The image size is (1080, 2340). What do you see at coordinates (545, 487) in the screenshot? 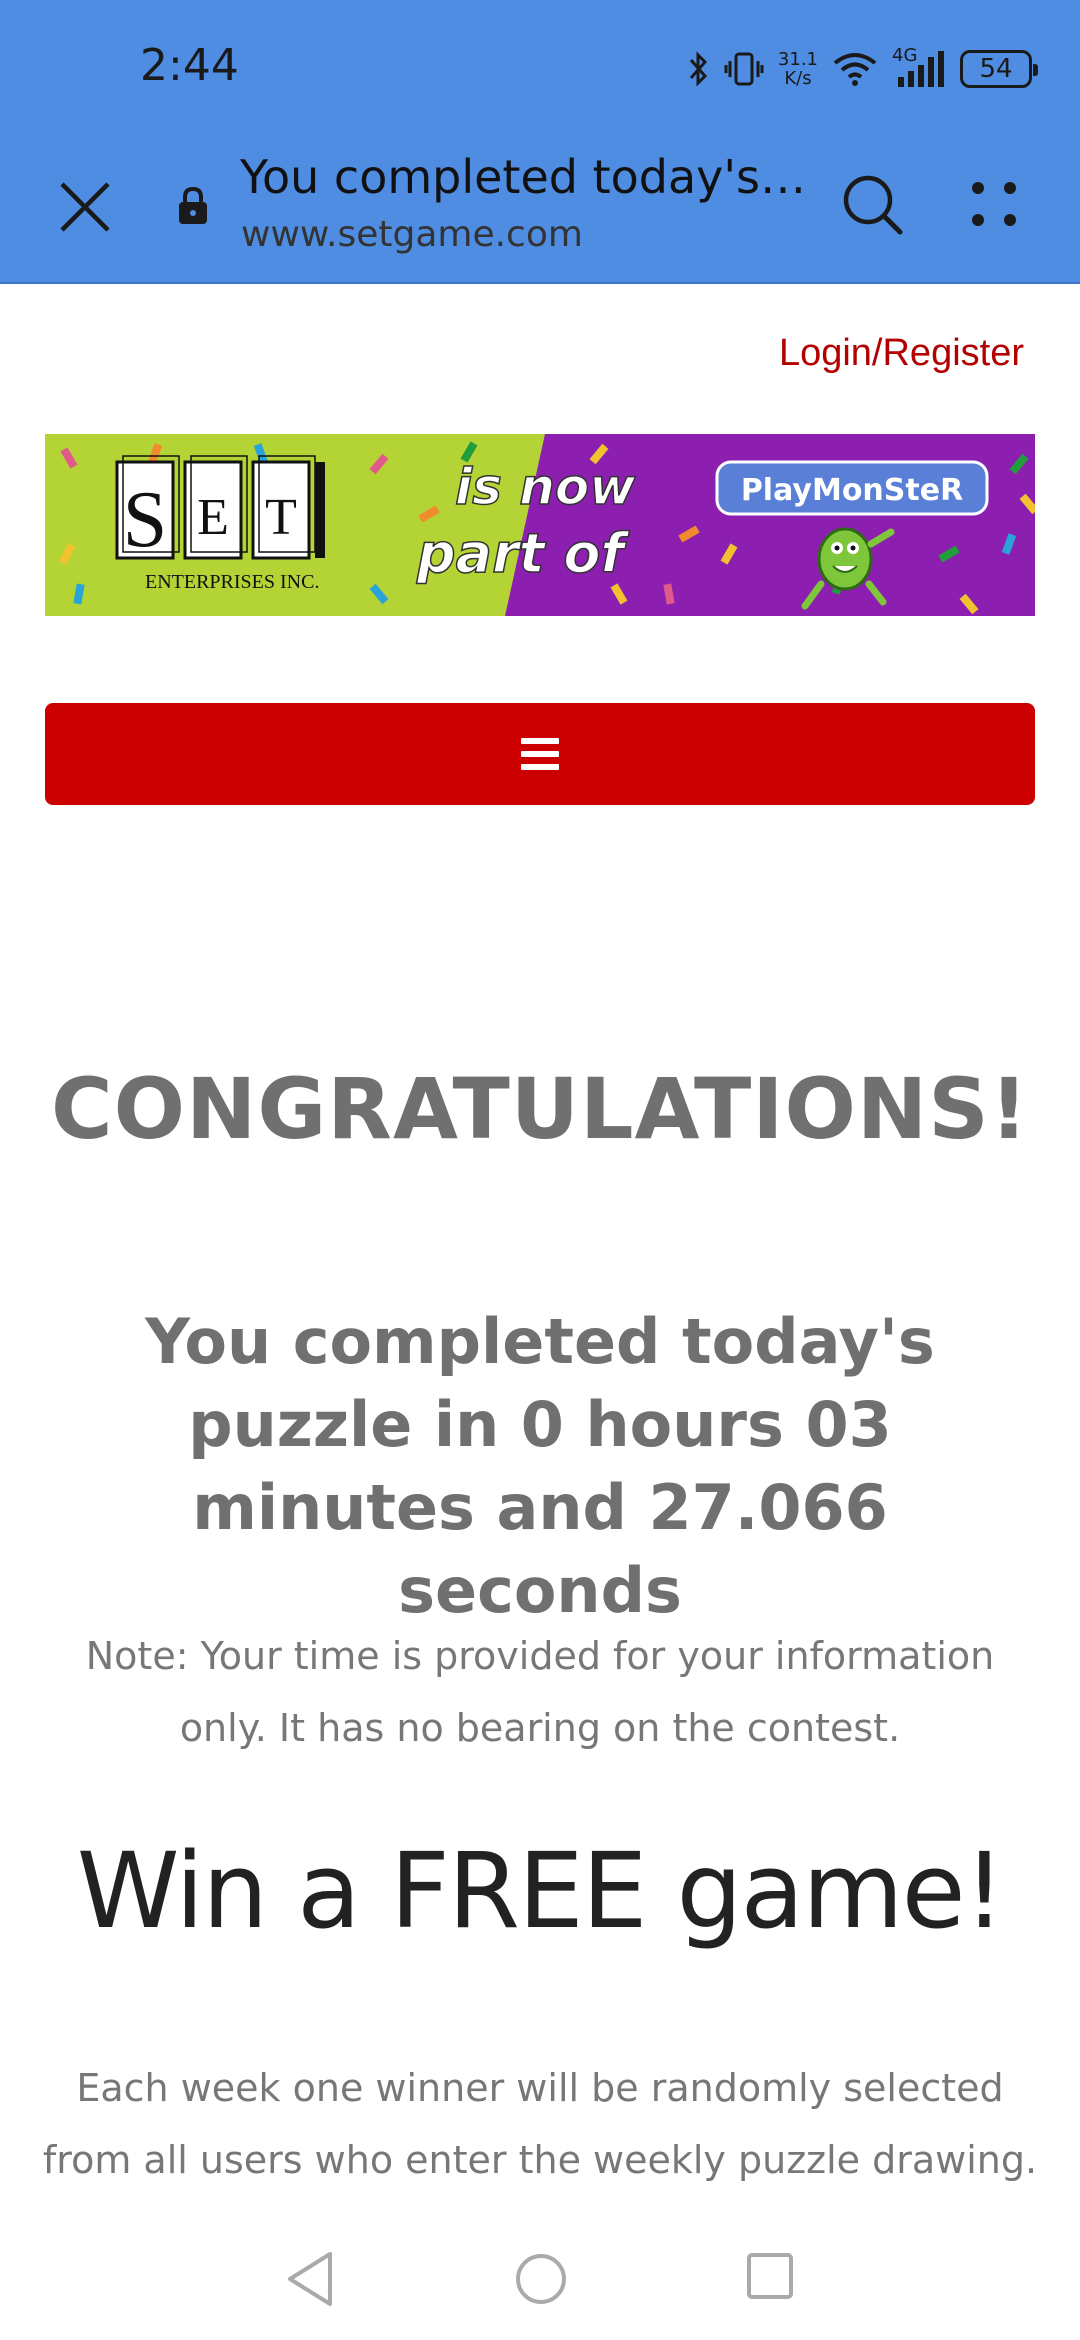
I see `tagline-line1: is now` at bounding box center [545, 487].